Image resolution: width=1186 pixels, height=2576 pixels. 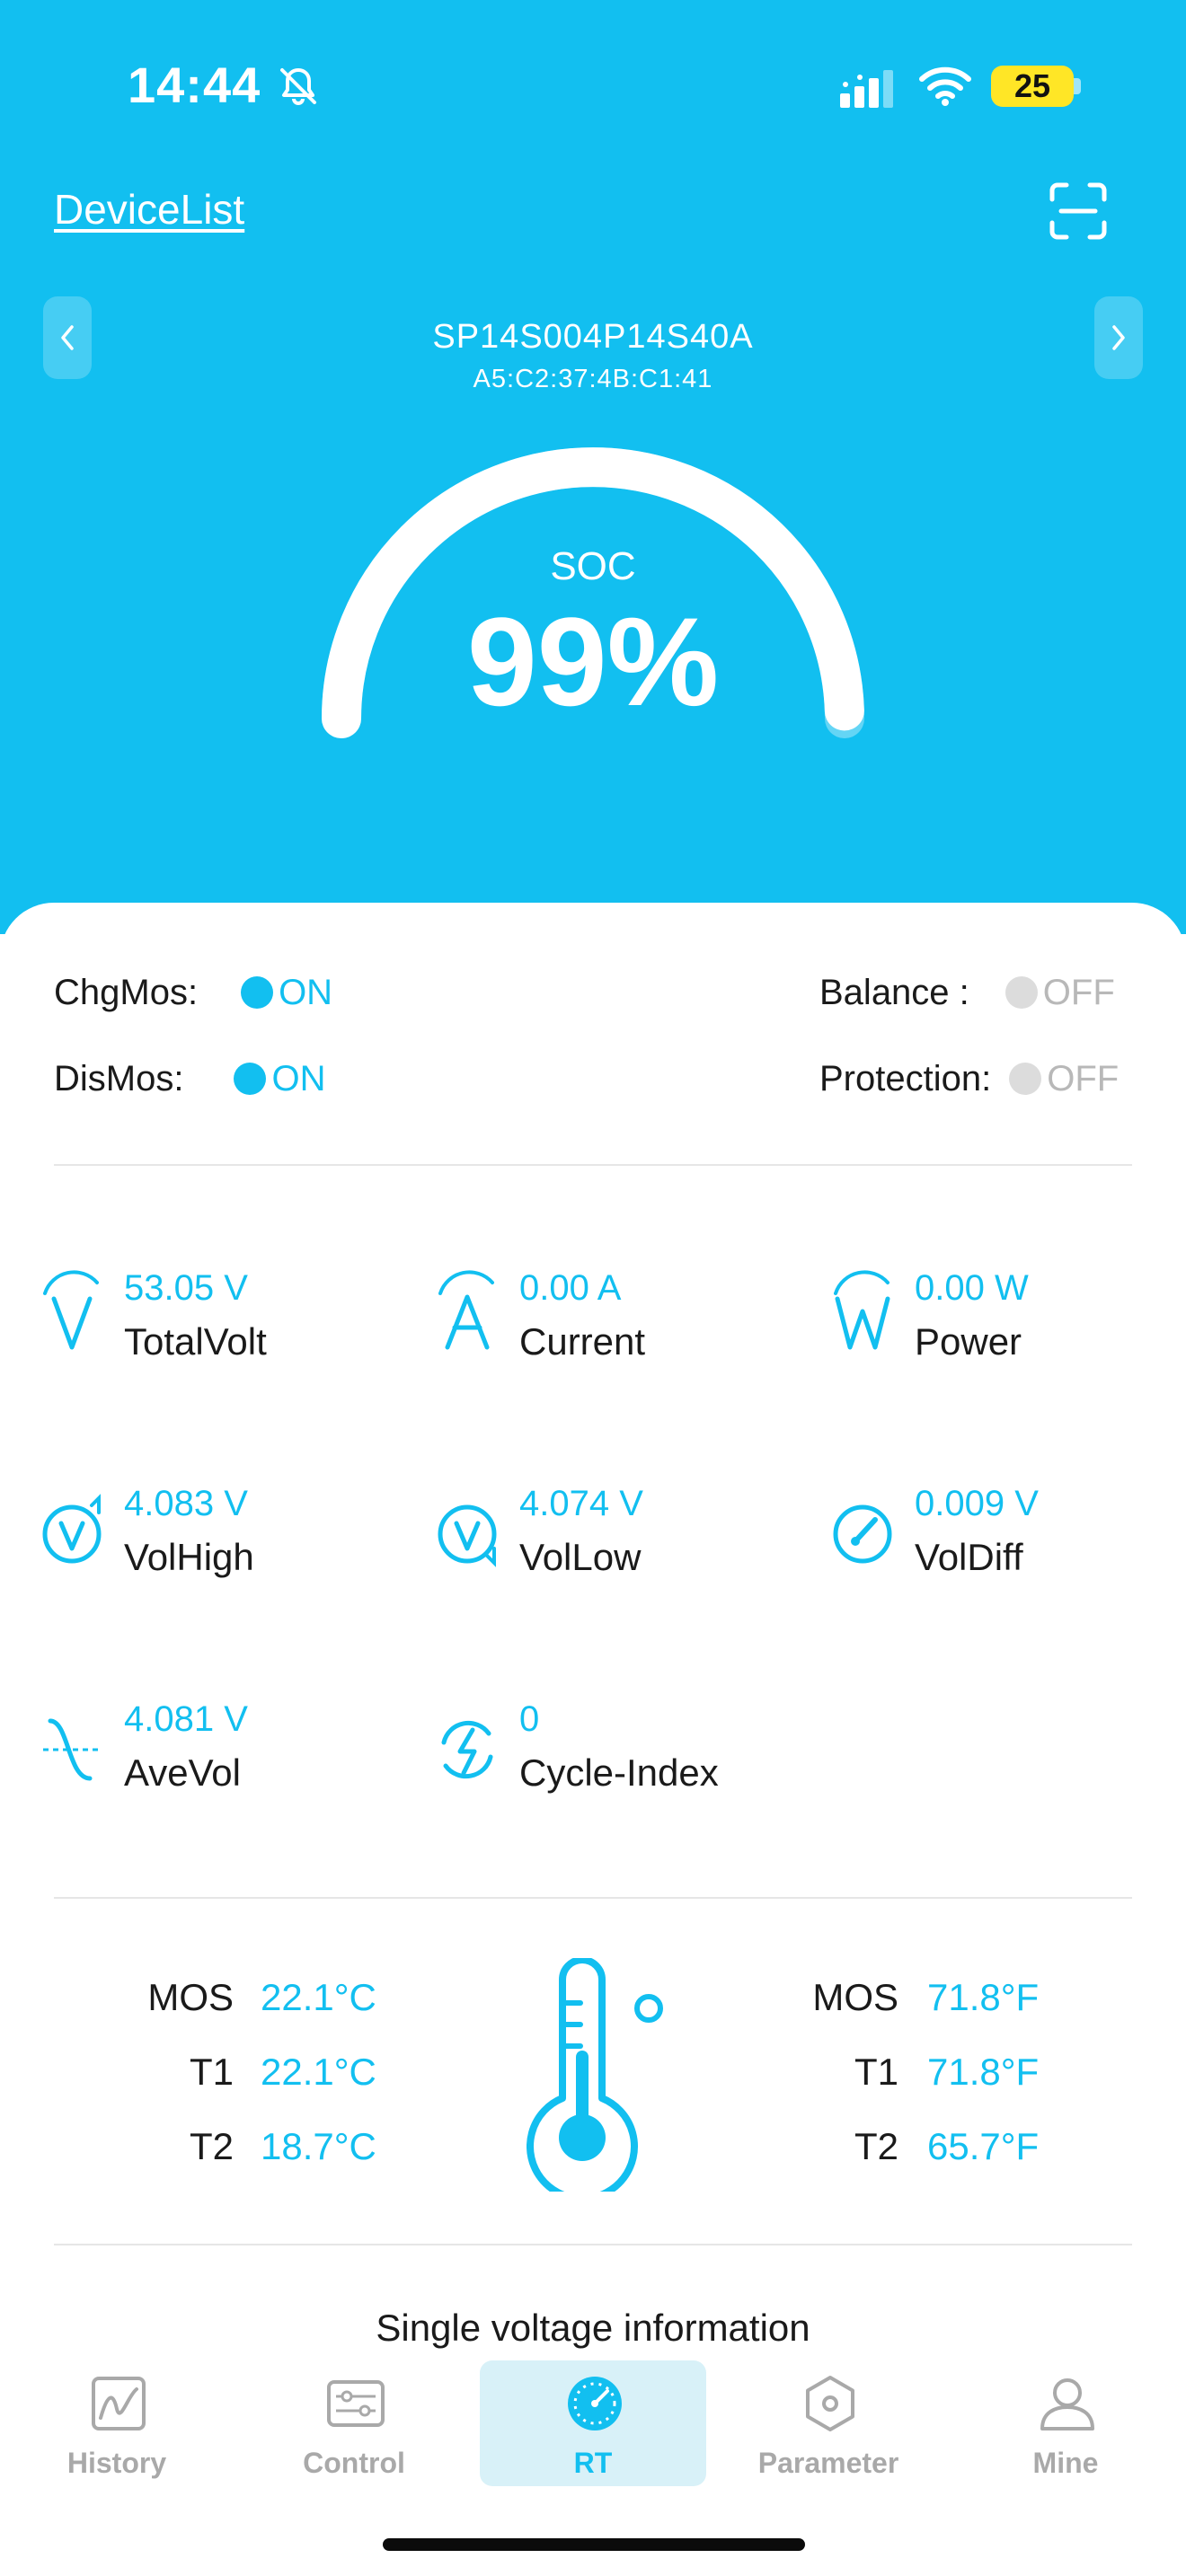 What do you see at coordinates (972, 1288) in the screenshot?
I see `metric-value: 0.00 W` at bounding box center [972, 1288].